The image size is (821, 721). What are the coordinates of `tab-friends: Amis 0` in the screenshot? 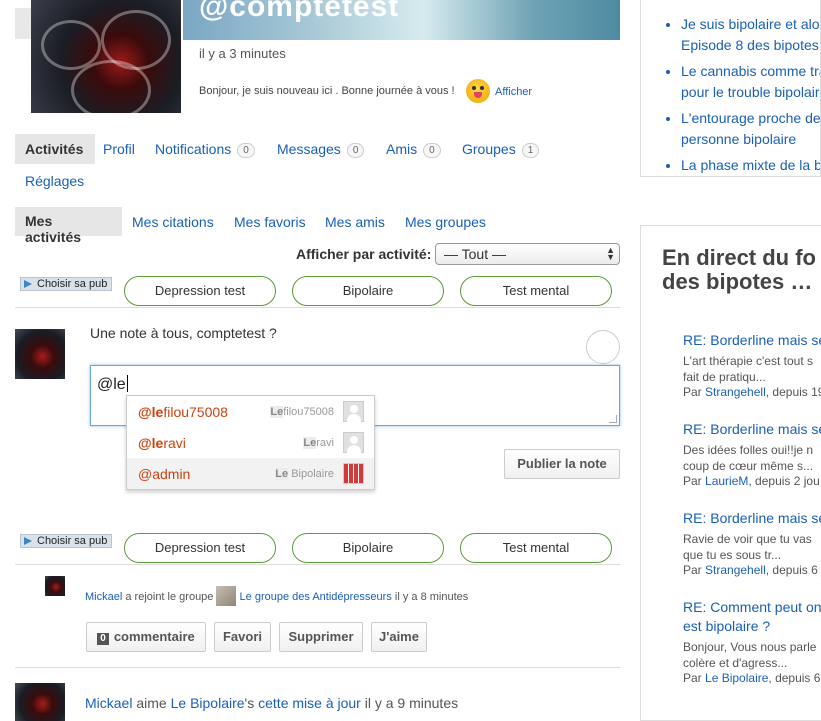 It's located at (413, 149).